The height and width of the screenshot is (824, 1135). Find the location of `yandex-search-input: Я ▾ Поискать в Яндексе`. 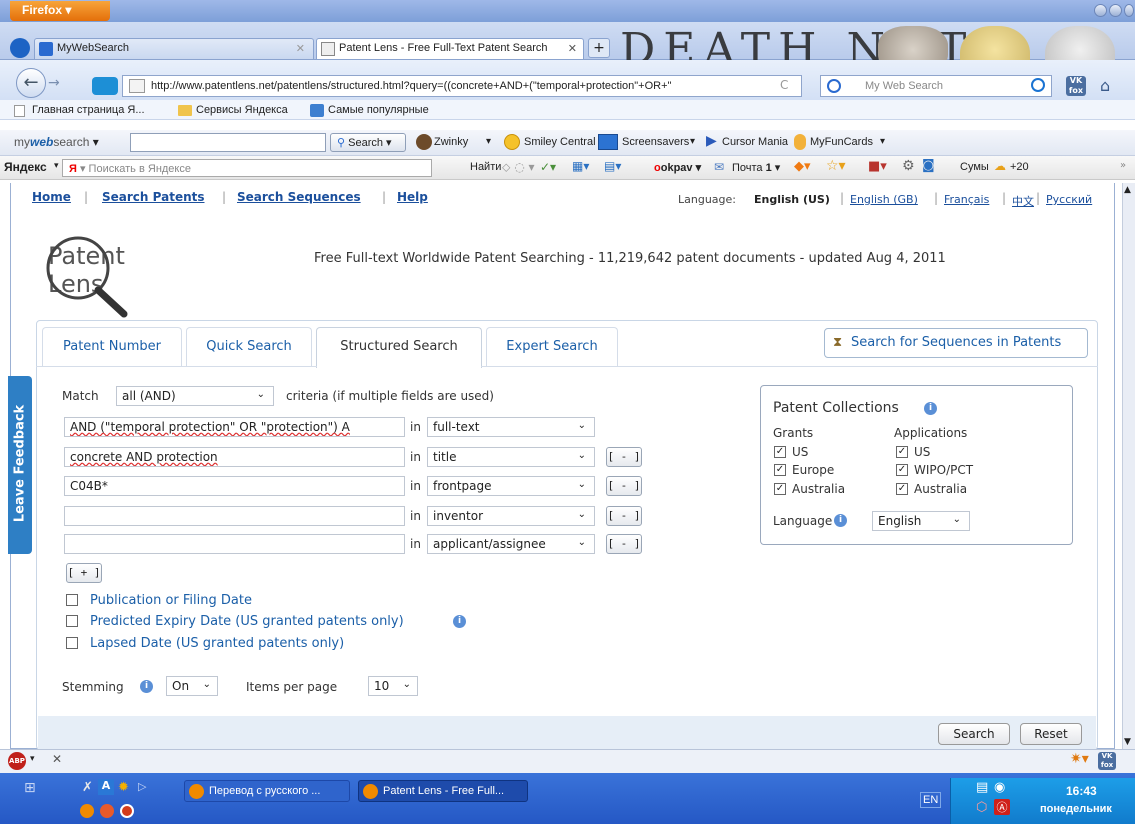

yandex-search-input: Я ▾ Поискать в Яндексе is located at coordinates (247, 168).